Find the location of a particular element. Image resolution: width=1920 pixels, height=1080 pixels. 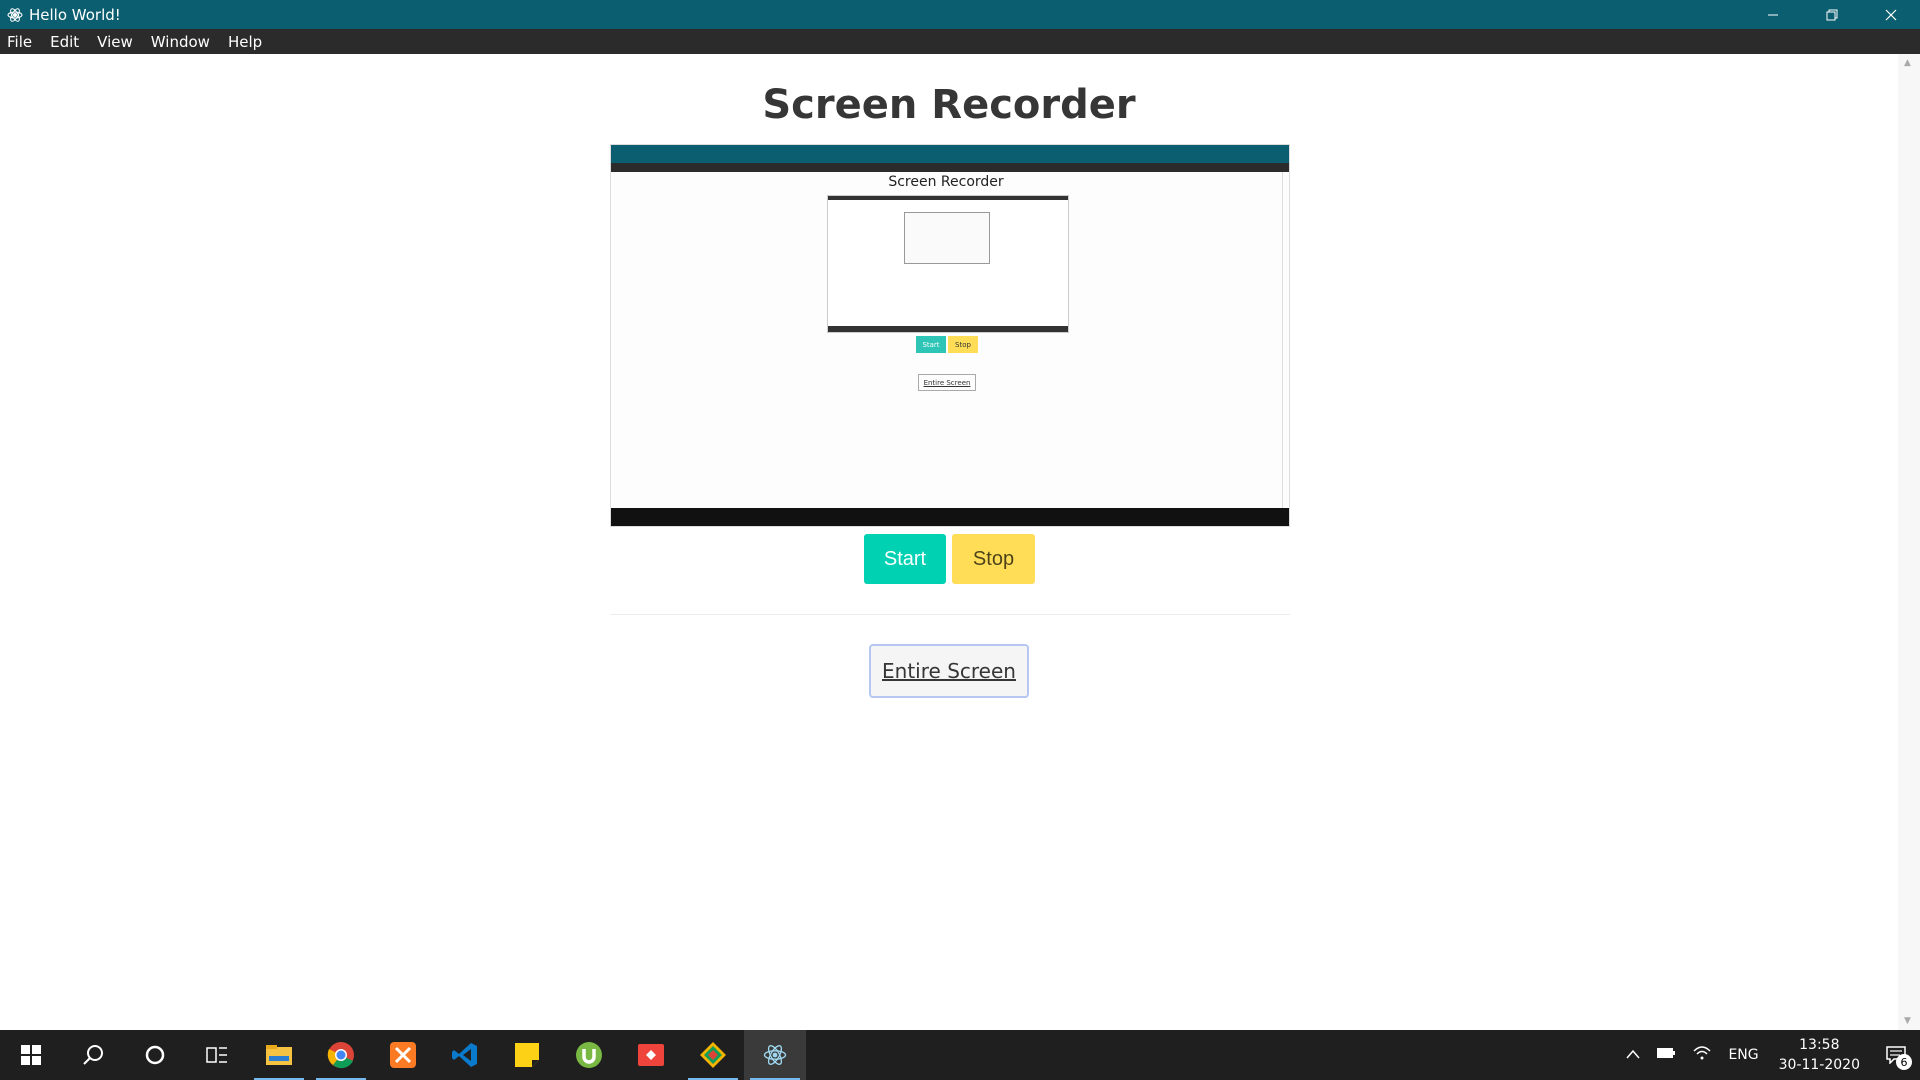

restore-button is located at coordinates (1831, 14).